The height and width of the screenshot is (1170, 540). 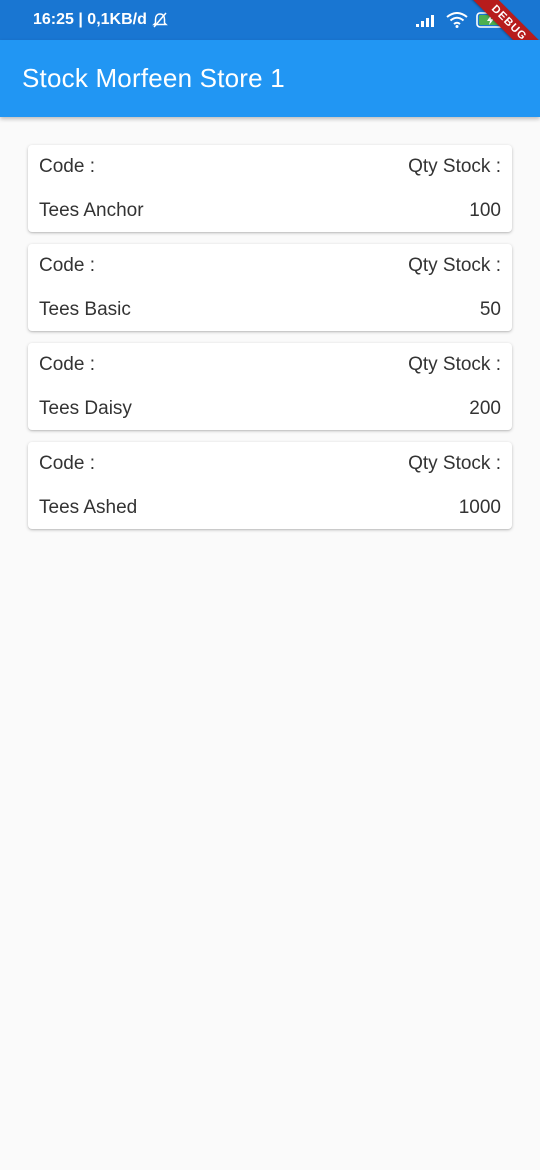 I want to click on item-qty: 200, so click(x=485, y=408).